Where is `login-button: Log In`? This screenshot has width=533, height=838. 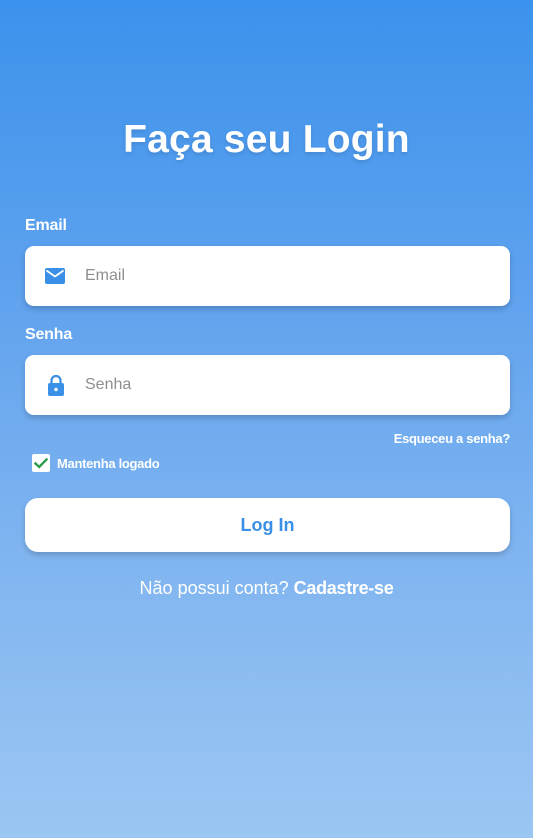 login-button: Log In is located at coordinates (267, 525).